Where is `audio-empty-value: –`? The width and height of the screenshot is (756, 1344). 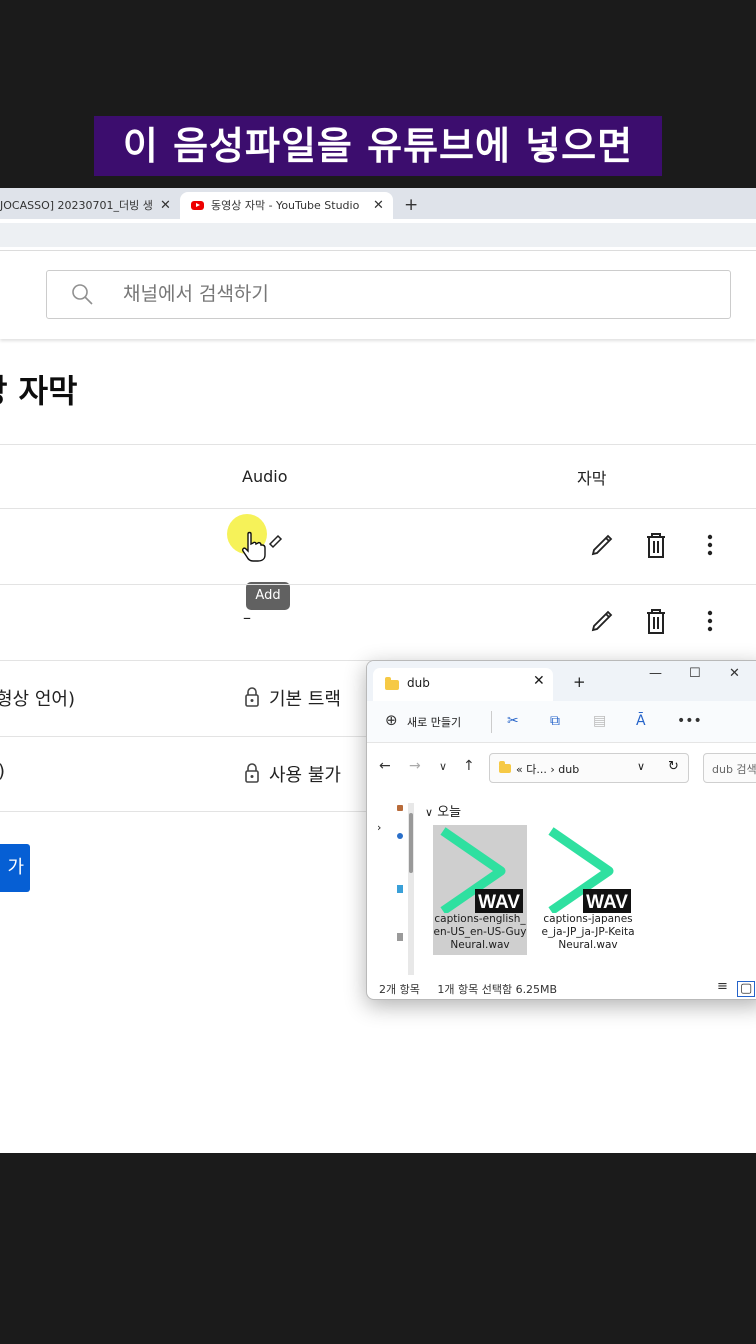
audio-empty-value: – is located at coordinates (247, 617).